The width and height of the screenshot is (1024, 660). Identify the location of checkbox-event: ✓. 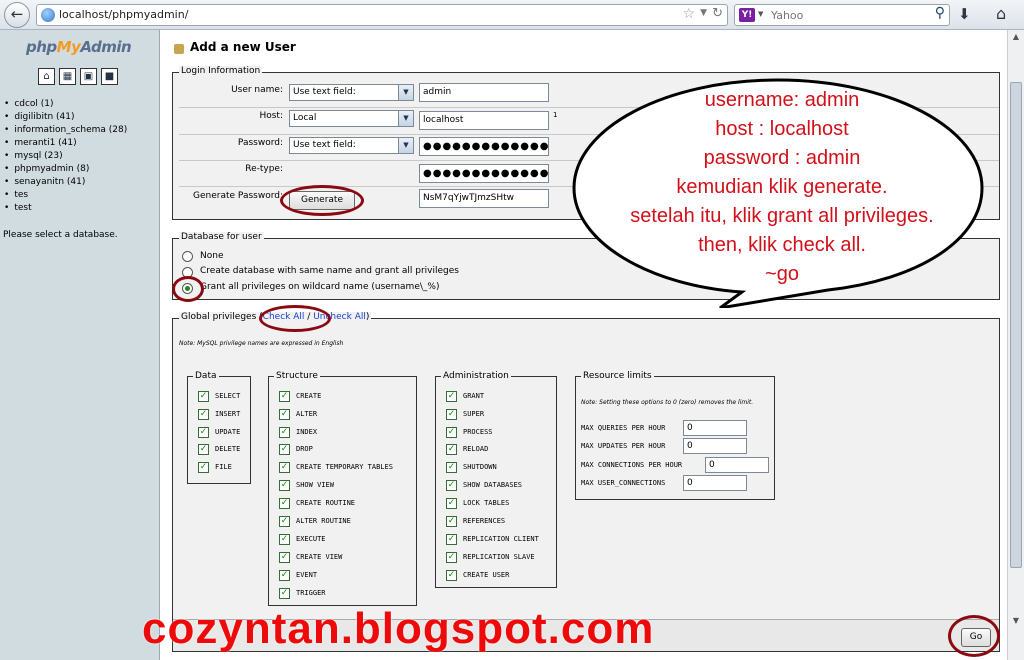
(284, 575).